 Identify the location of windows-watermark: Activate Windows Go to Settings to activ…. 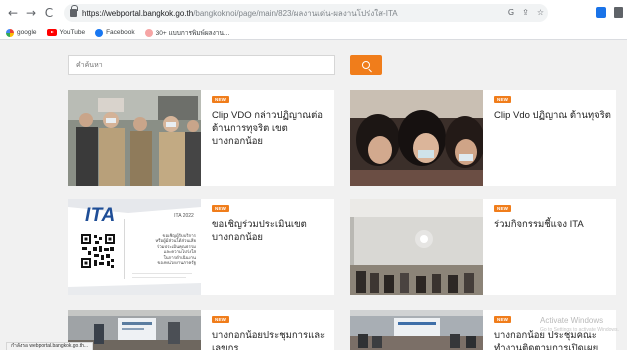
(579, 324).